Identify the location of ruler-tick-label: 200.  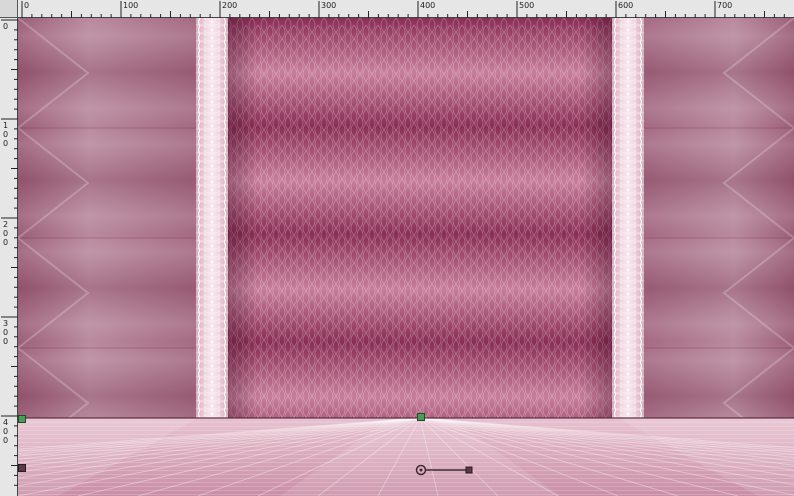
(229, 5).